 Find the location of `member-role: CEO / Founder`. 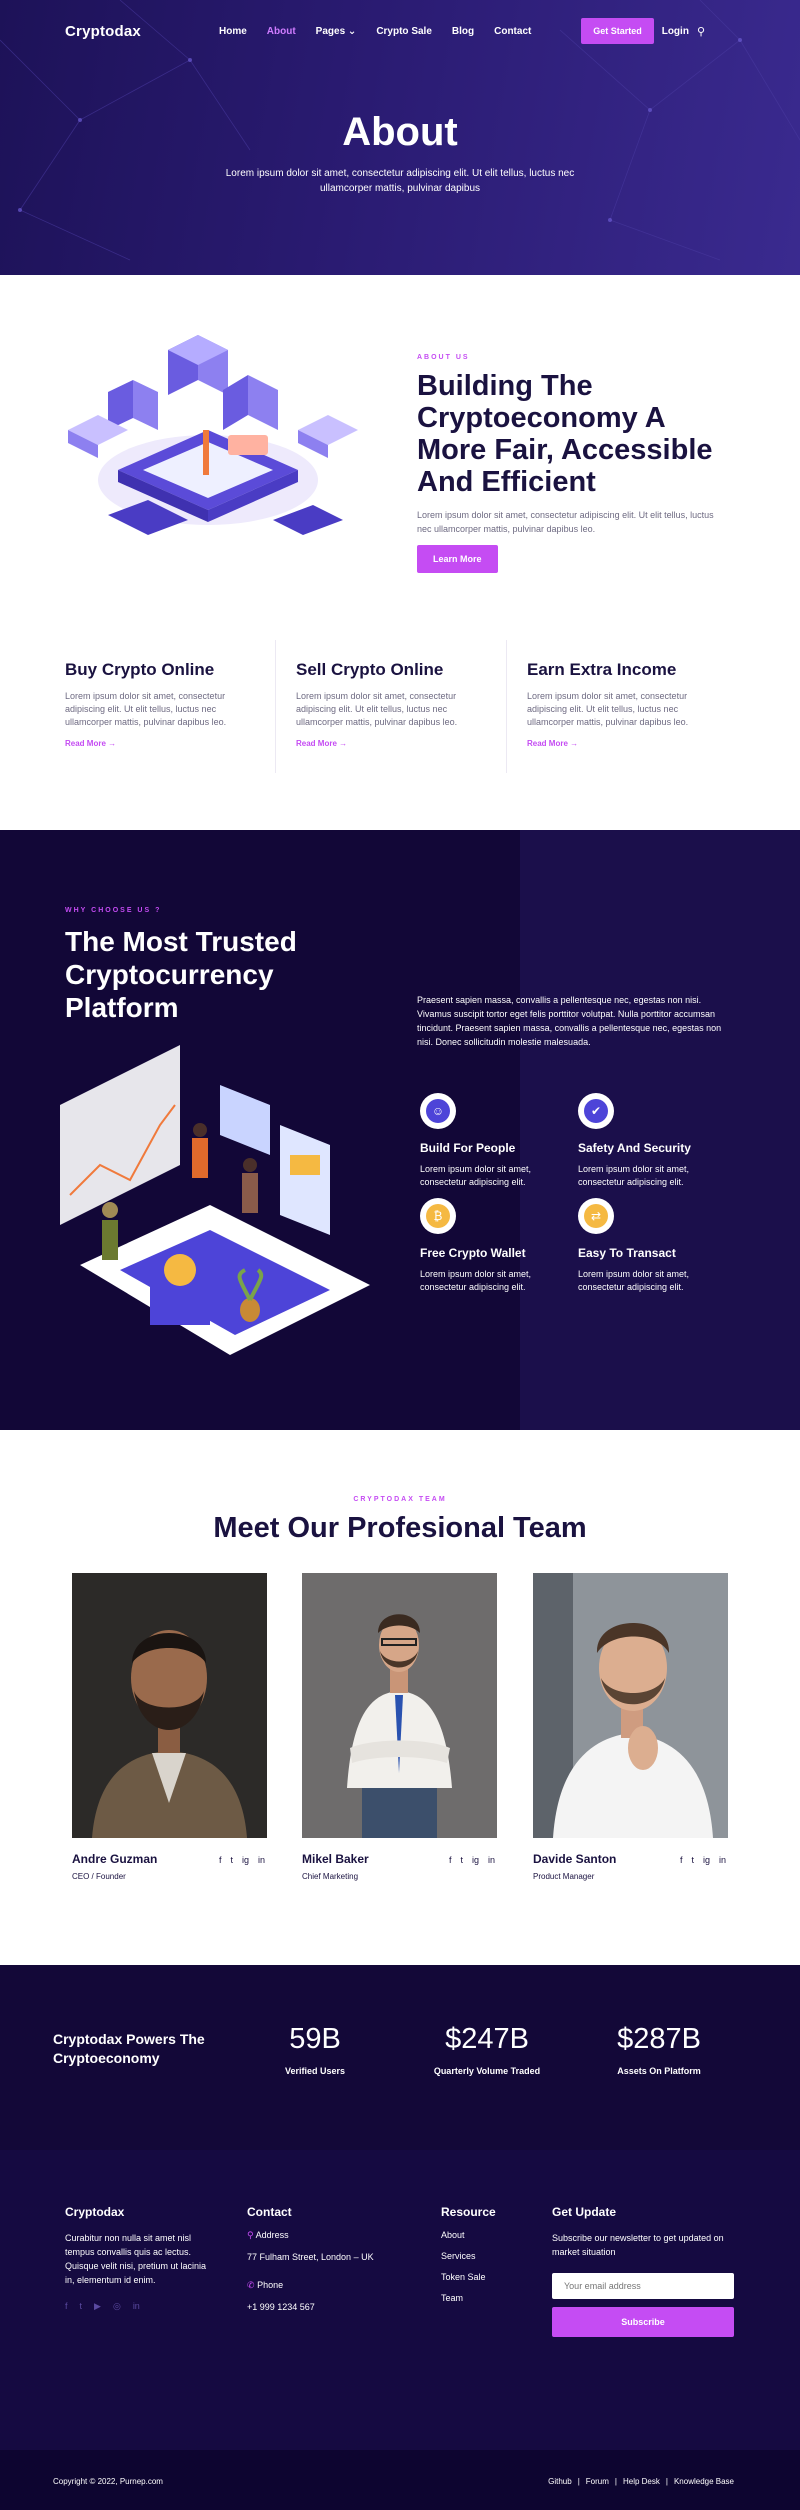

member-role: CEO / Founder is located at coordinates (99, 1876).